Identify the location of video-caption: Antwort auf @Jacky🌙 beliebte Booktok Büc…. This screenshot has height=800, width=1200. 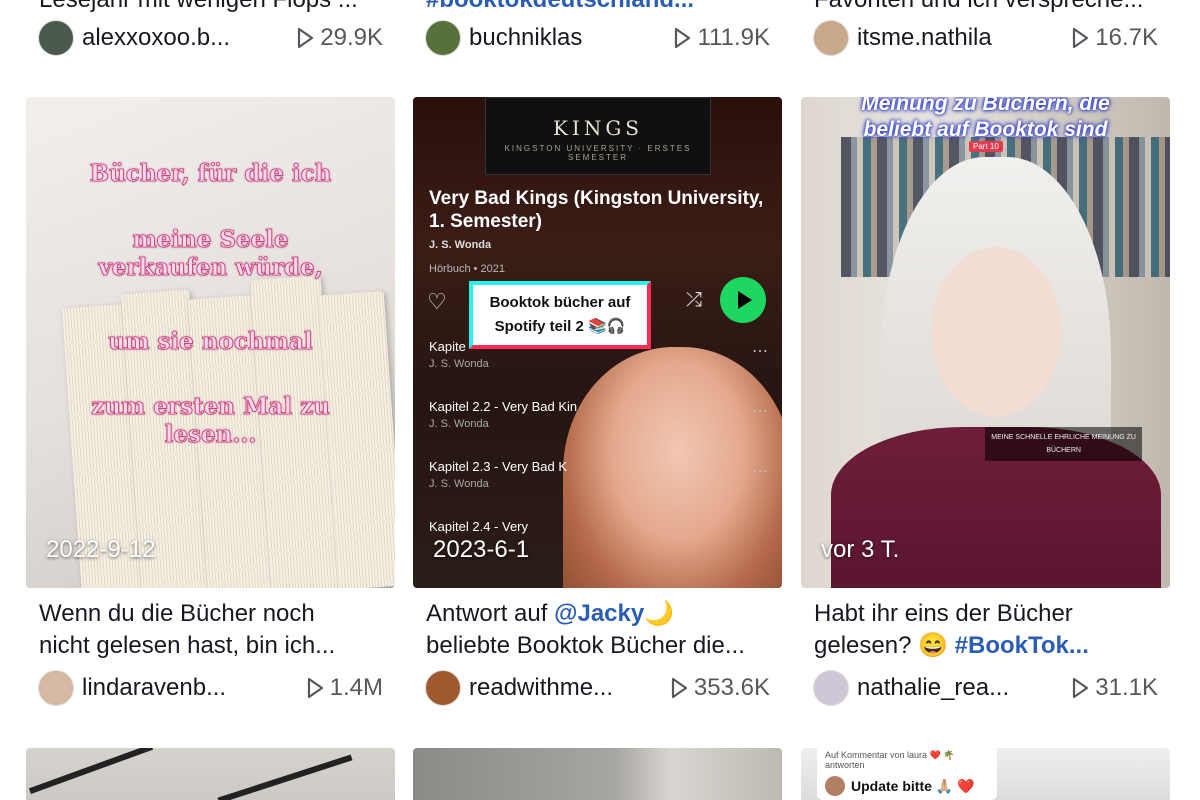
(599, 630).